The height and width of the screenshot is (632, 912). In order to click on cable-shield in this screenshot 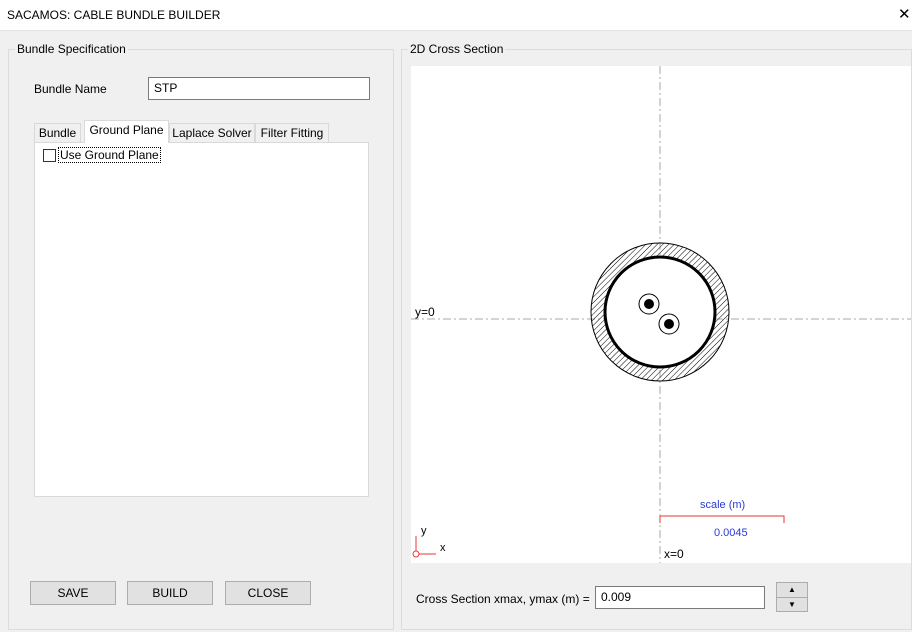, I will do `click(660, 312)`.